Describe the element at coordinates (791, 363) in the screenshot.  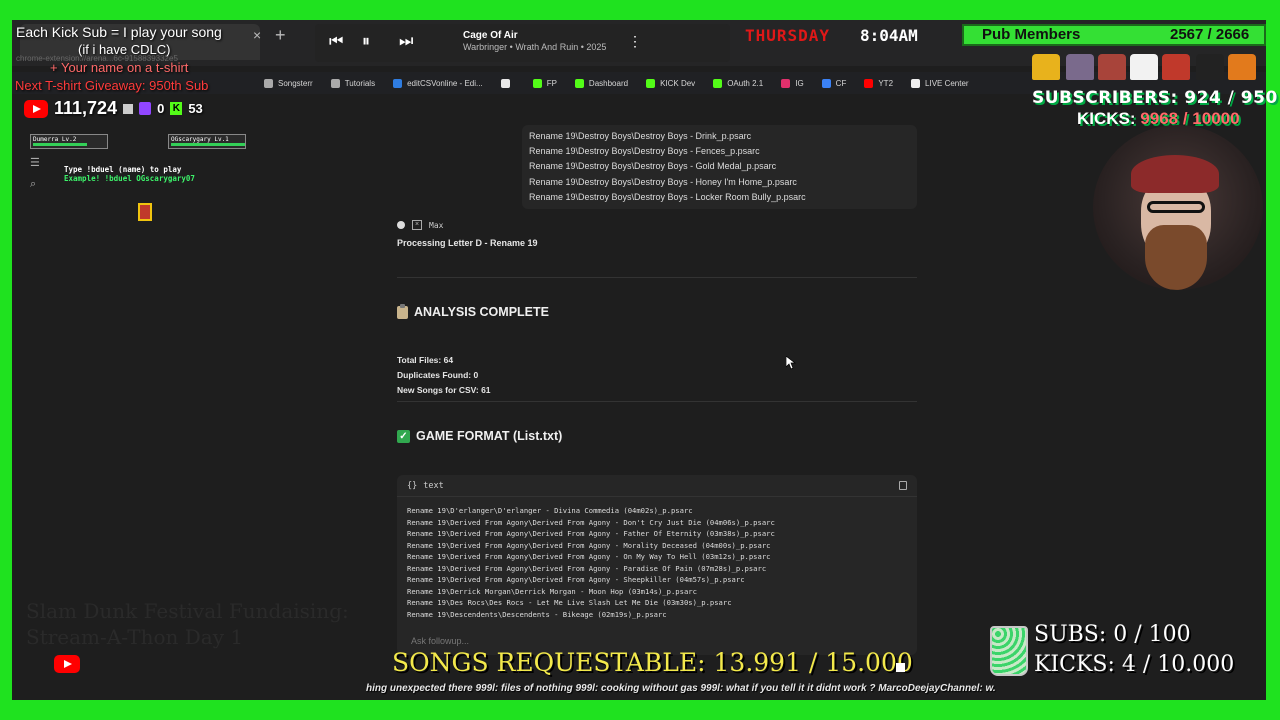
I see `mouse-cursor-icon` at that location.